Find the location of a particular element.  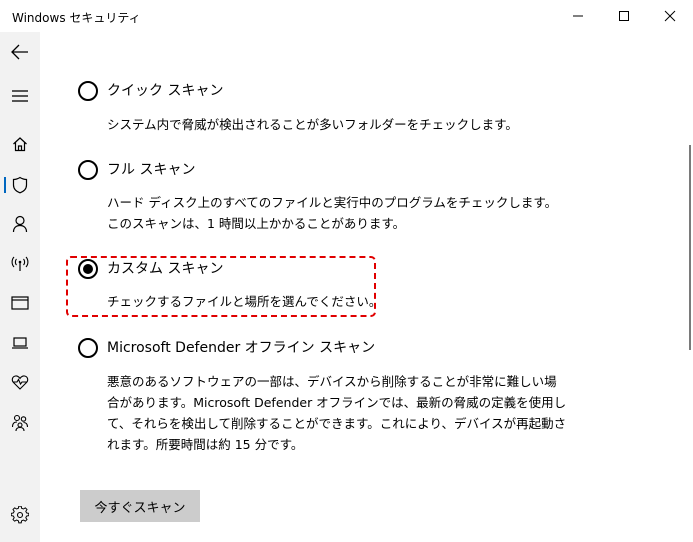

person-icon is located at coordinates (20, 224).